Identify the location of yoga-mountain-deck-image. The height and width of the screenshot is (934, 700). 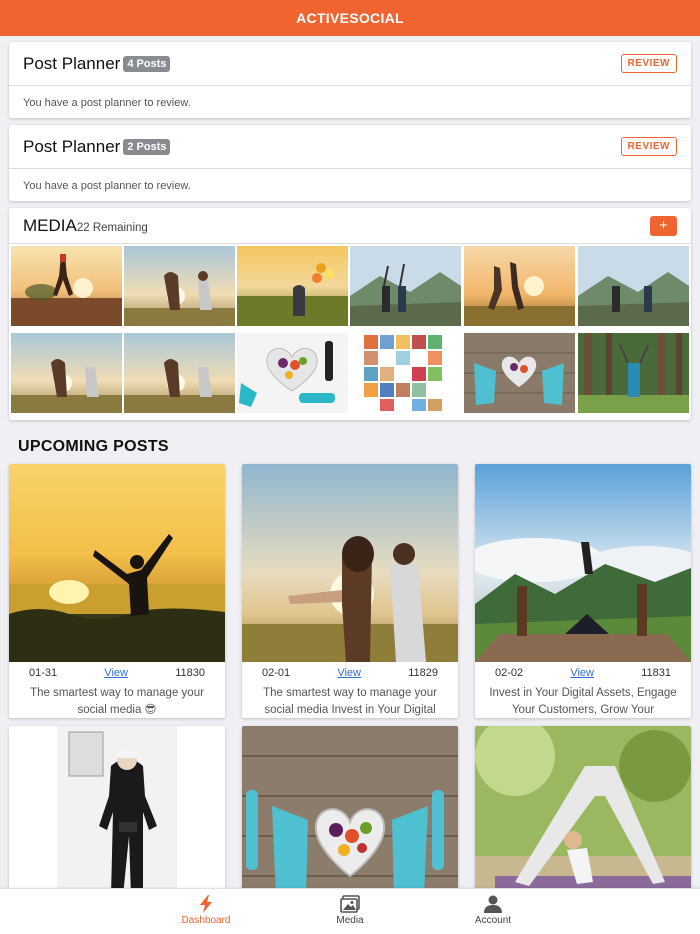
(583, 563).